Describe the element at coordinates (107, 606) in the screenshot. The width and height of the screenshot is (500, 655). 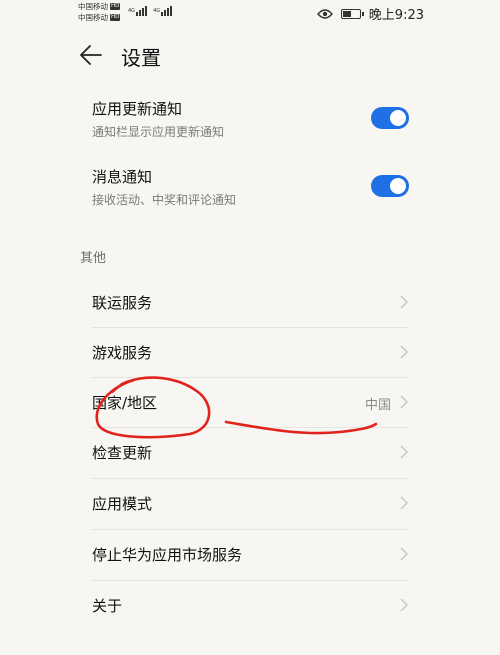
I see `list-item-label: 关于` at that location.